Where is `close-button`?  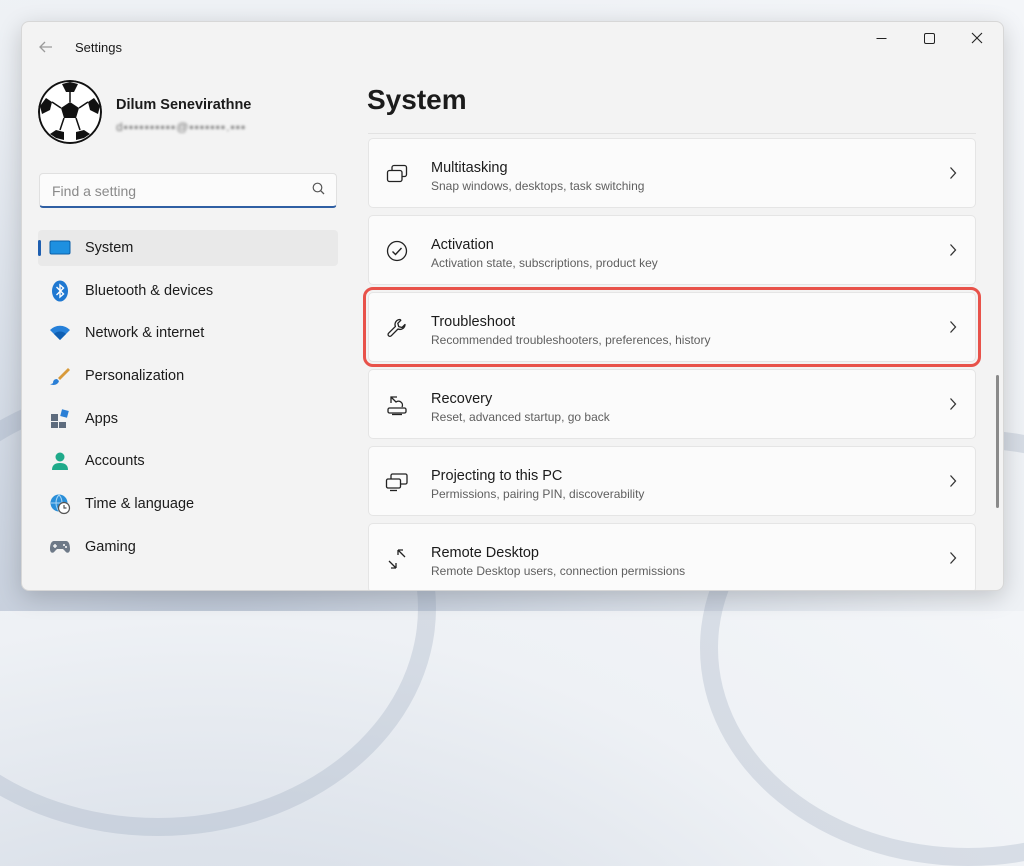
close-button is located at coordinates (977, 38).